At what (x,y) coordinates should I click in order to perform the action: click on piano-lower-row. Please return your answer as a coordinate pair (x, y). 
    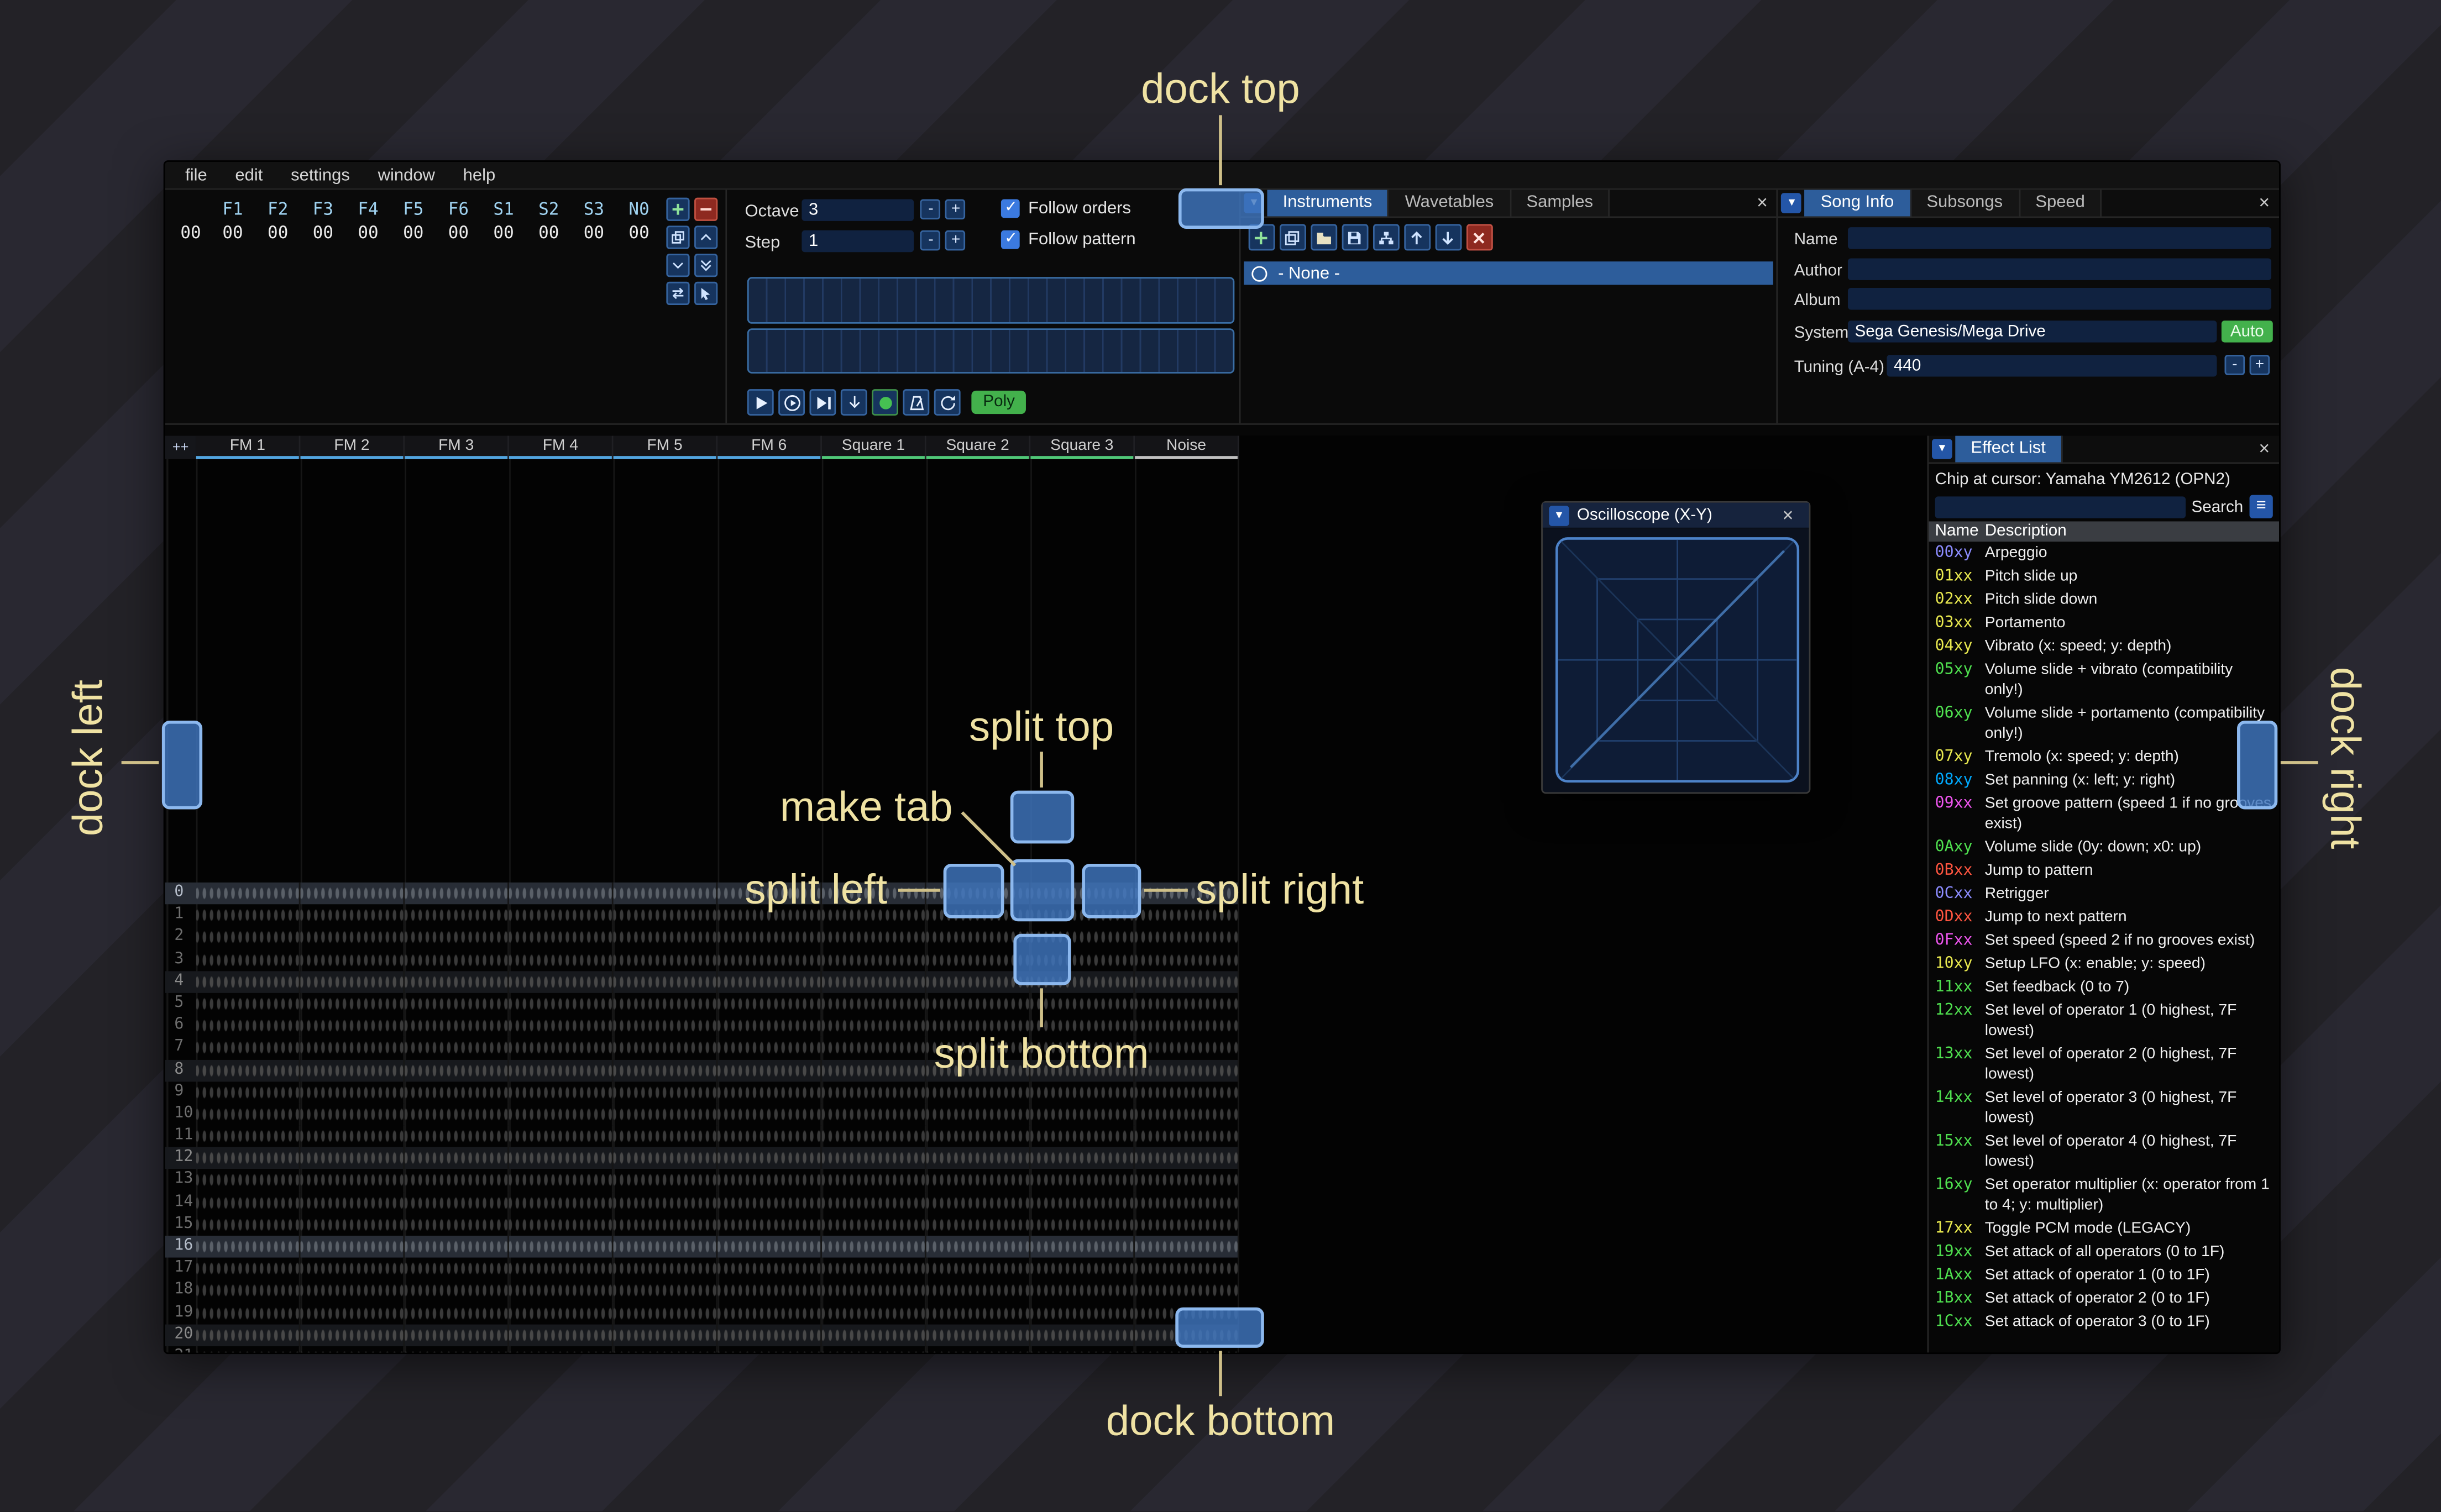
    Looking at the image, I should click on (991, 351).